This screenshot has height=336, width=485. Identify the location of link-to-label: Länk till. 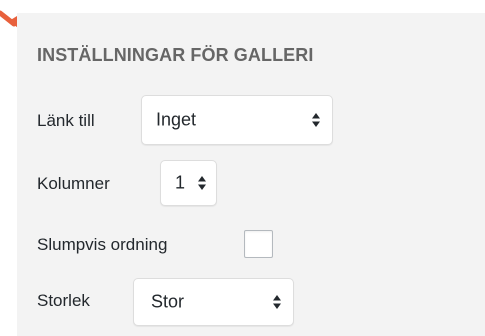
(66, 120).